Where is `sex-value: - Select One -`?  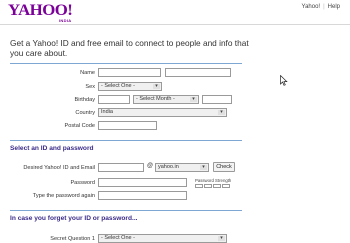 sex-value: - Select One - is located at coordinates (118, 86).